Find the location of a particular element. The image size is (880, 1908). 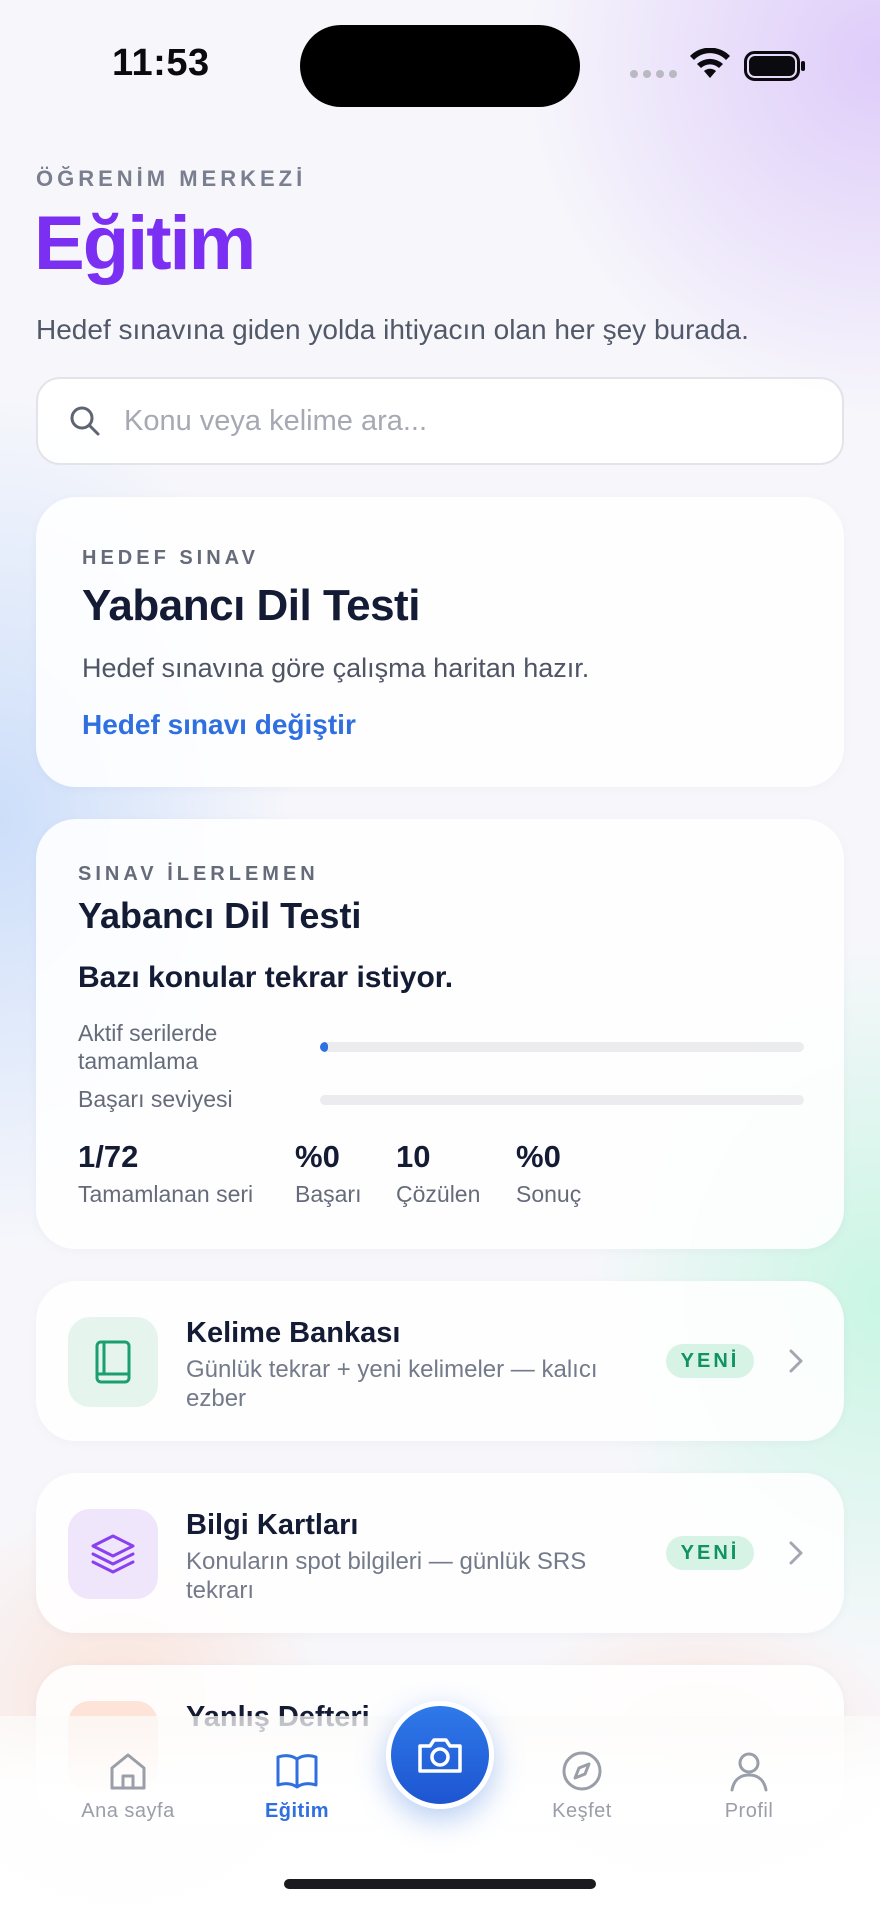

change-target-exam-link: Hedef sınavı değiştir is located at coordinates (219, 725).